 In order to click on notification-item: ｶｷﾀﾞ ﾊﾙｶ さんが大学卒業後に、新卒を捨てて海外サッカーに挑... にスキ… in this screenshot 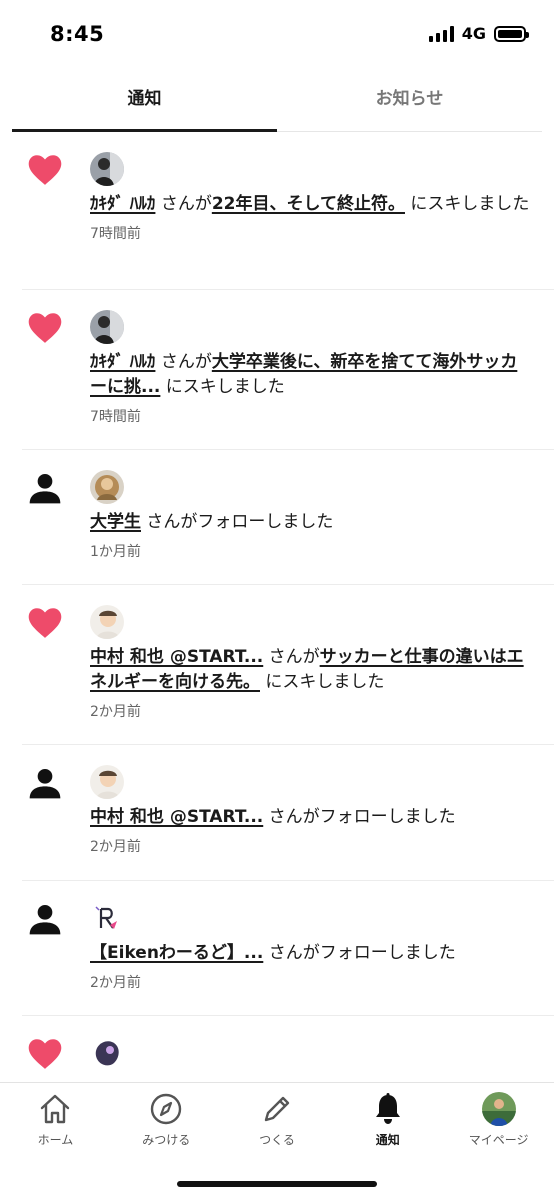, I will do `click(288, 370)`.